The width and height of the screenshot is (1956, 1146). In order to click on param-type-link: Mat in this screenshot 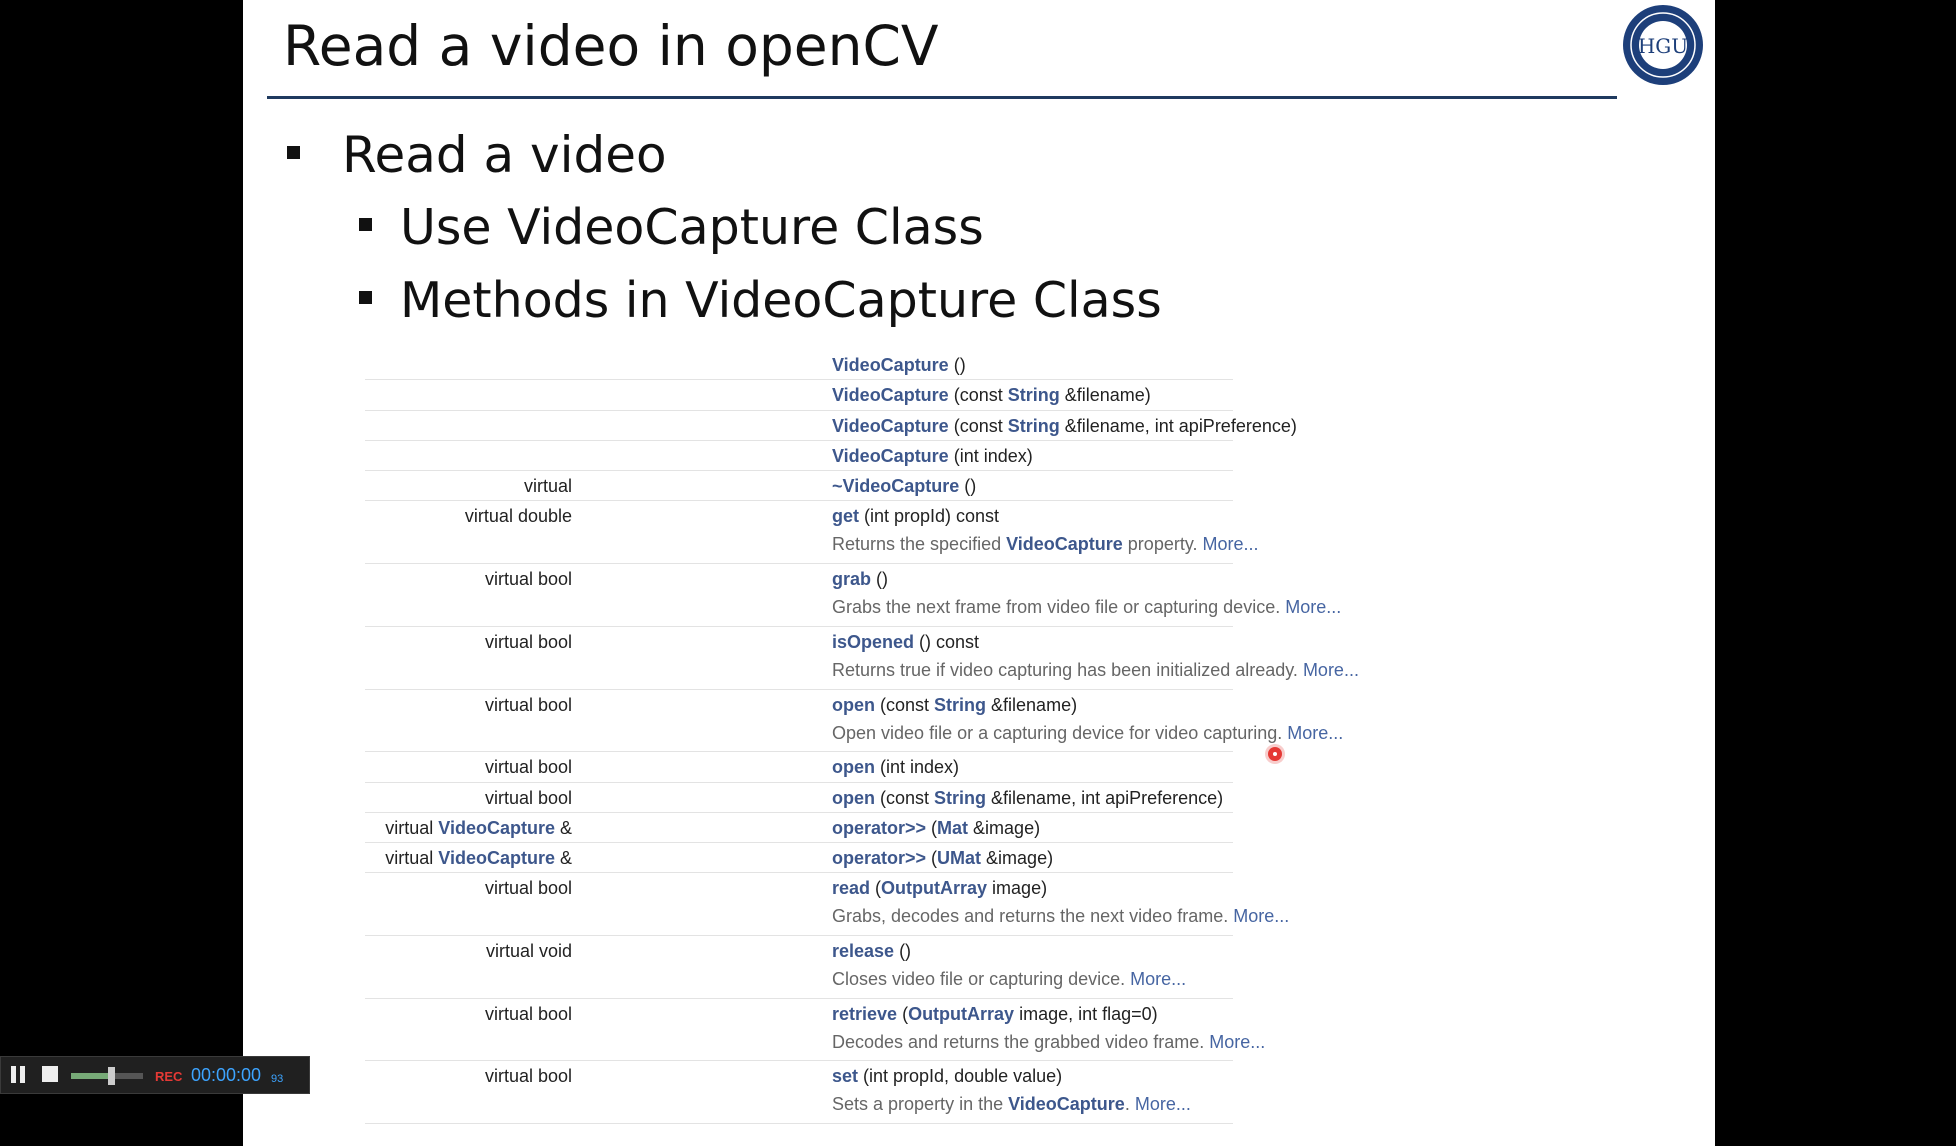, I will do `click(952, 828)`.